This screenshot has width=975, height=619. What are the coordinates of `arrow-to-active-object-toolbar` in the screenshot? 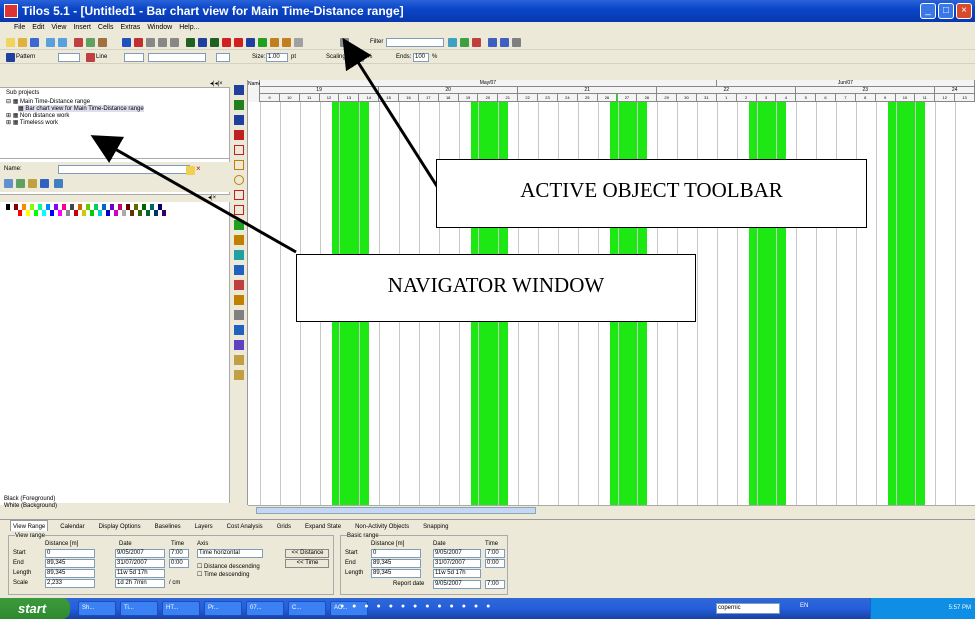 It's located at (392, 114).